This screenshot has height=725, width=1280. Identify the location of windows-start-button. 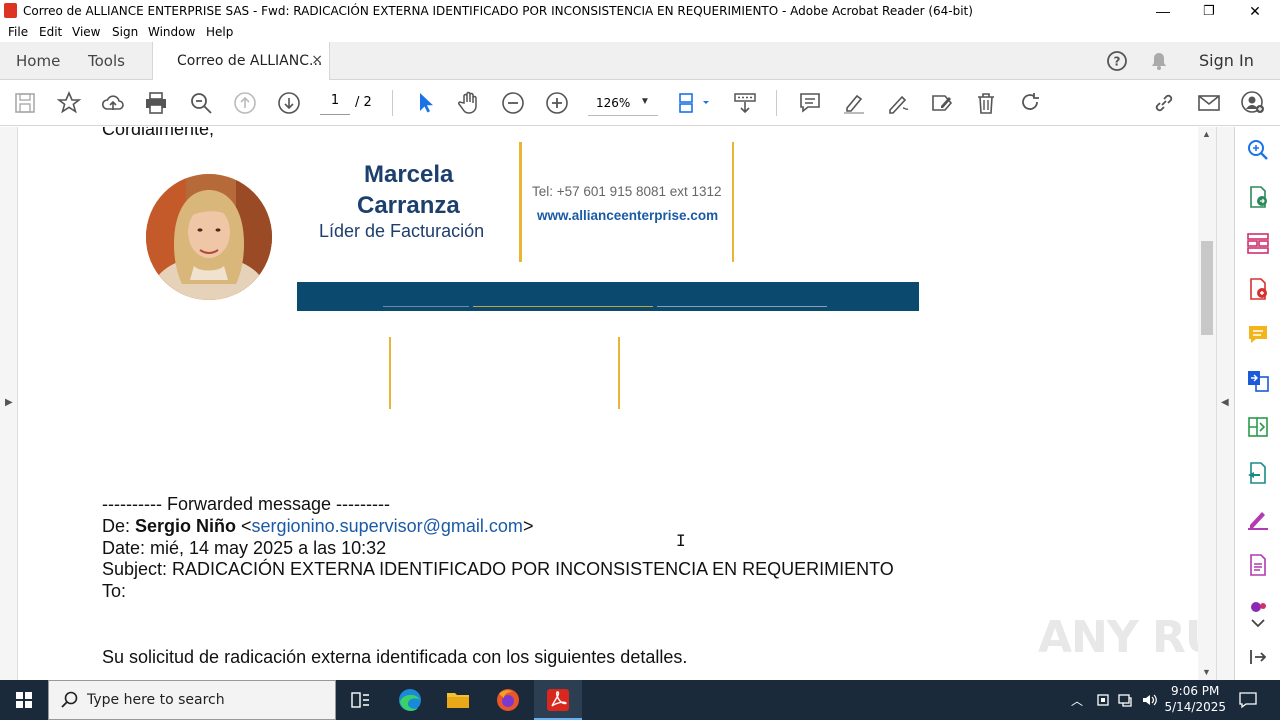
(24, 700).